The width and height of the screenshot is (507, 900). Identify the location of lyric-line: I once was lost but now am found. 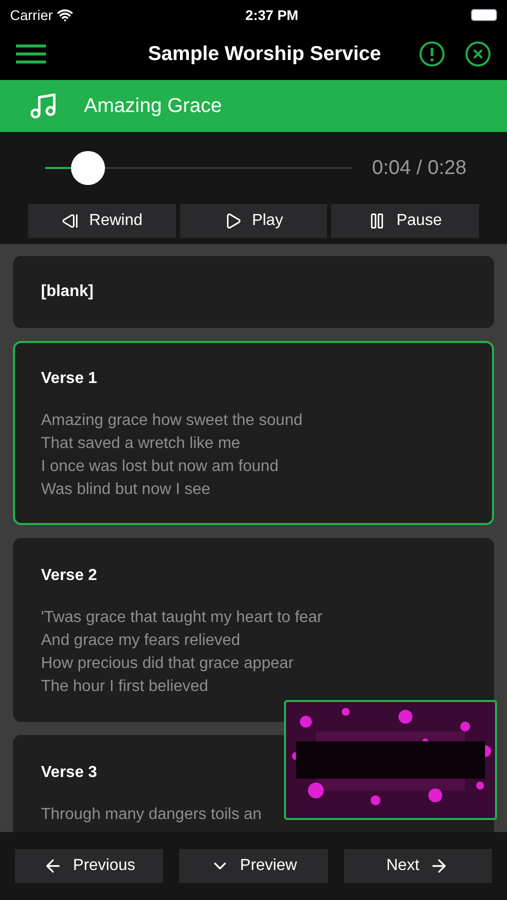
(160, 467).